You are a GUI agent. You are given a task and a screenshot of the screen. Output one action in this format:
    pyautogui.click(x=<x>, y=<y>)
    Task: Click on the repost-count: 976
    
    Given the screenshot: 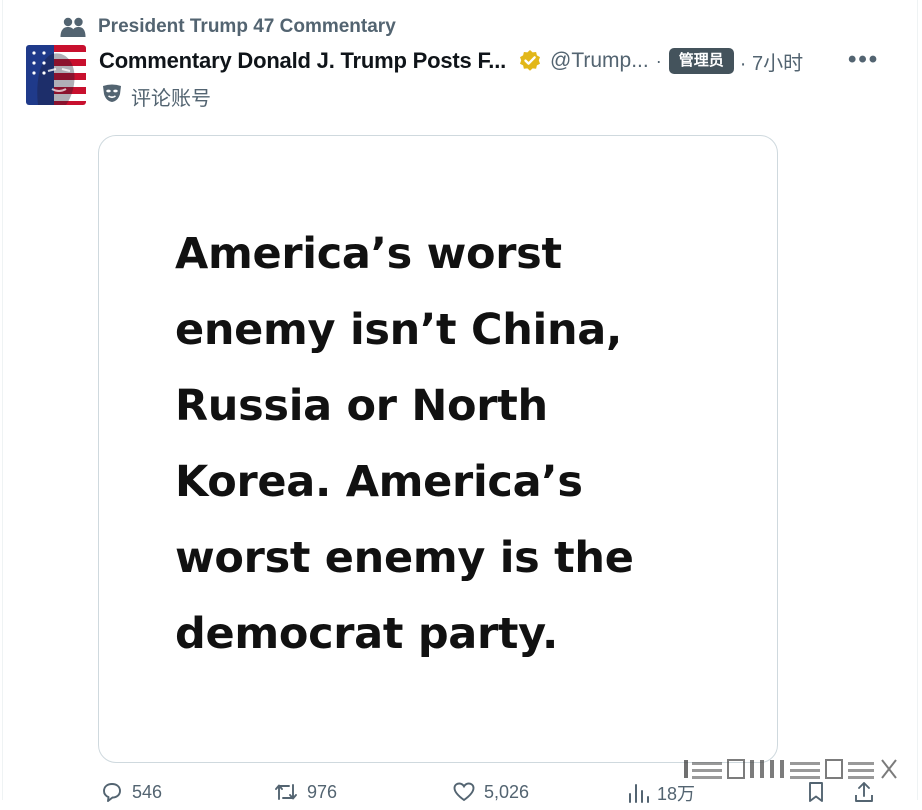 What is the action you would take?
    pyautogui.click(x=322, y=791)
    